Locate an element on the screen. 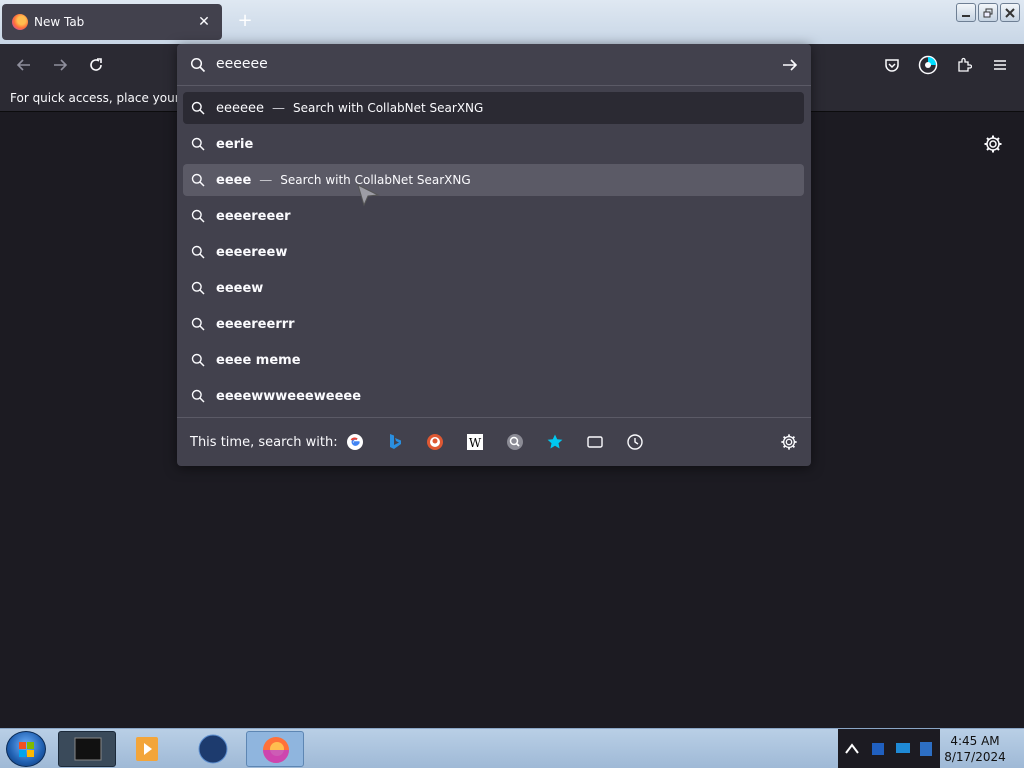 This screenshot has height=768, width=1024. urlbar-input: eeeeee is located at coordinates (242, 64).